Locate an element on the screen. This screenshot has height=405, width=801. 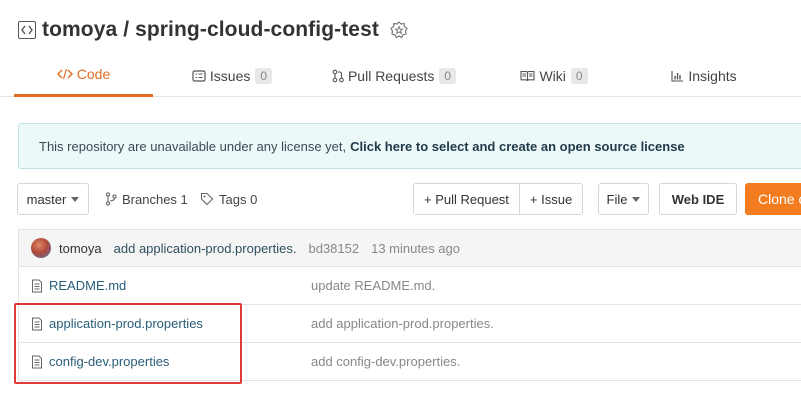
commit-message: add application-prod.properties. is located at coordinates (205, 248).